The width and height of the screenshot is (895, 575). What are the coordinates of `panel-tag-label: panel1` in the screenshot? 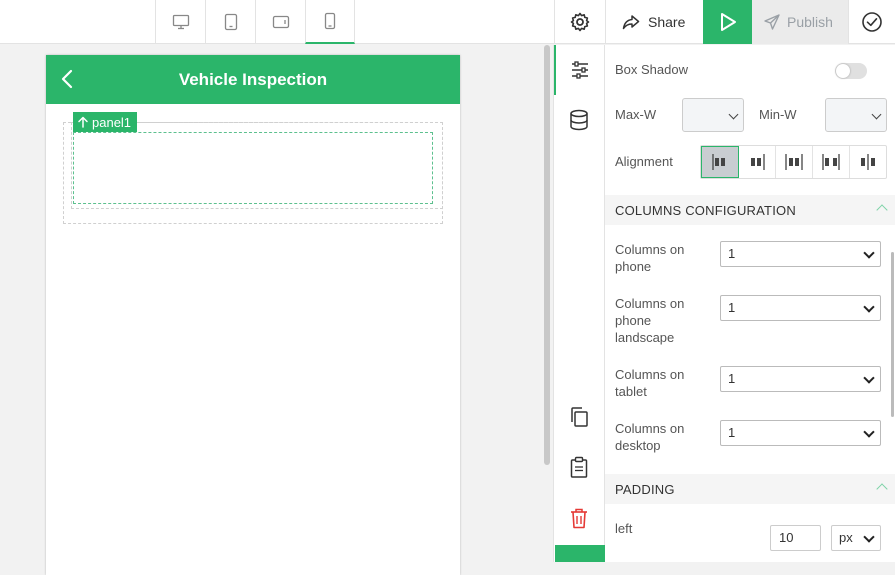 It's located at (112, 122).